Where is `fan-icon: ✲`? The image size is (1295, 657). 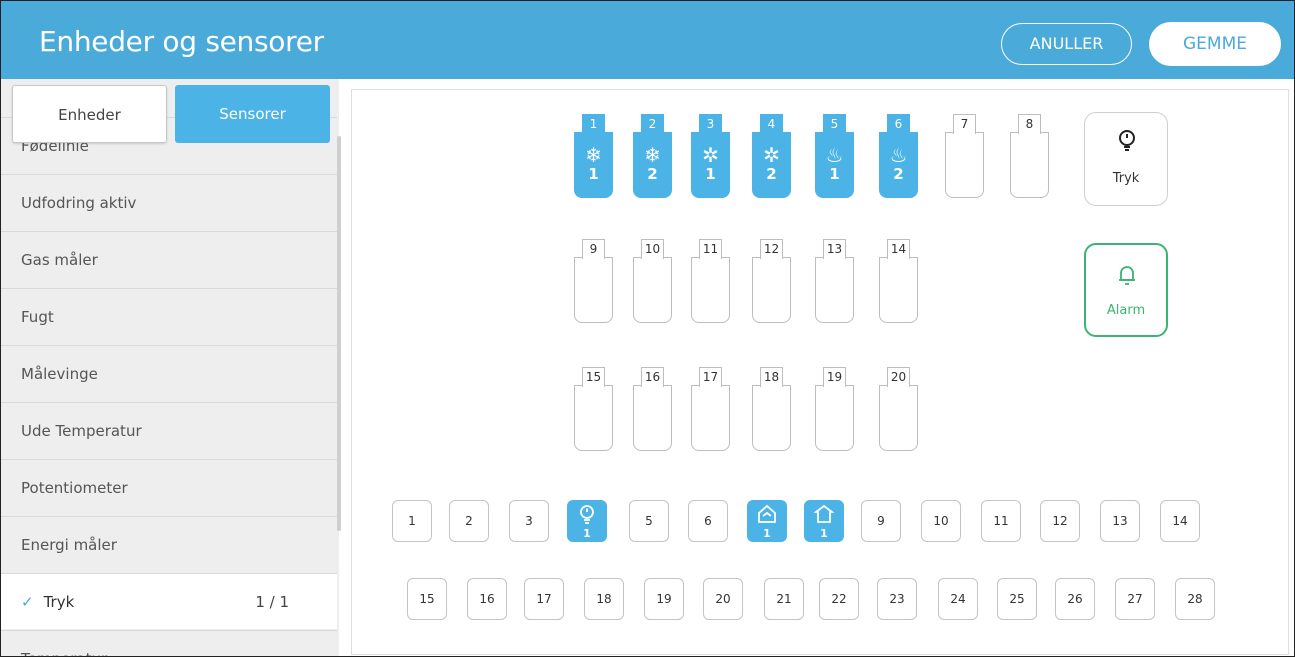
fan-icon: ✲ is located at coordinates (771, 156).